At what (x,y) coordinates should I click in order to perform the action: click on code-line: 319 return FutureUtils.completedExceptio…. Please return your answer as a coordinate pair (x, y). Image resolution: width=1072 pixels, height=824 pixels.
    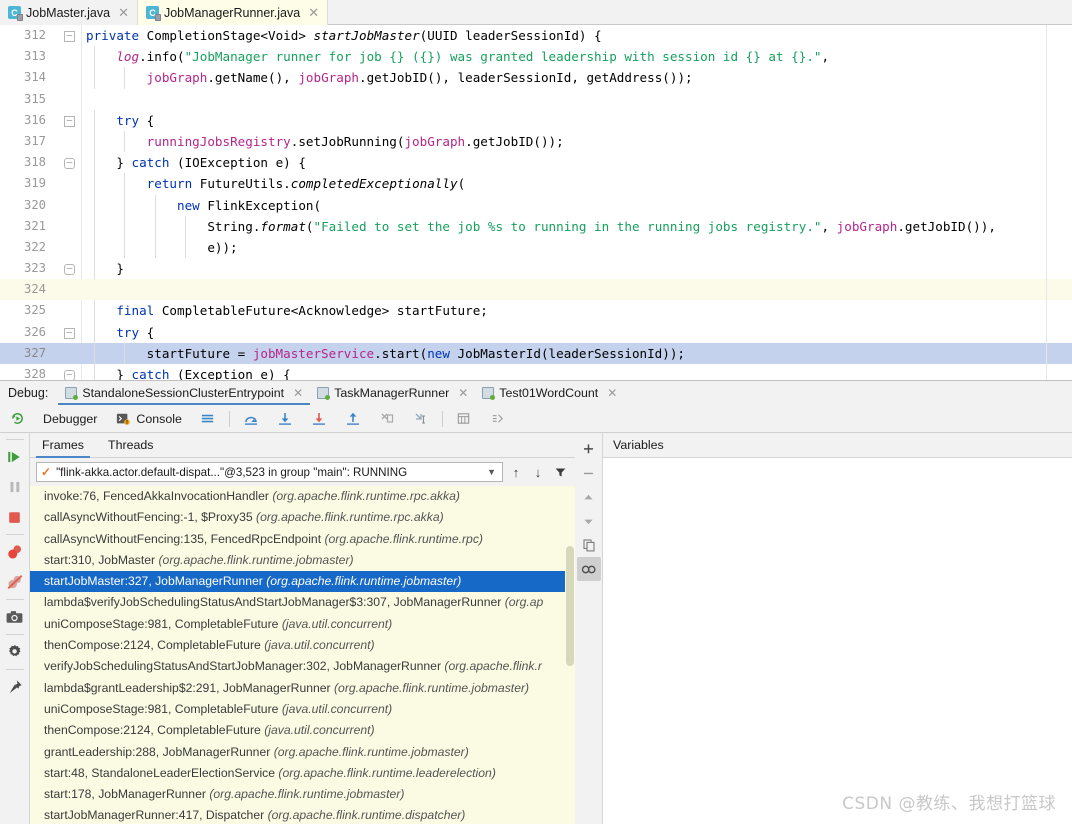
    Looking at the image, I should click on (536, 184).